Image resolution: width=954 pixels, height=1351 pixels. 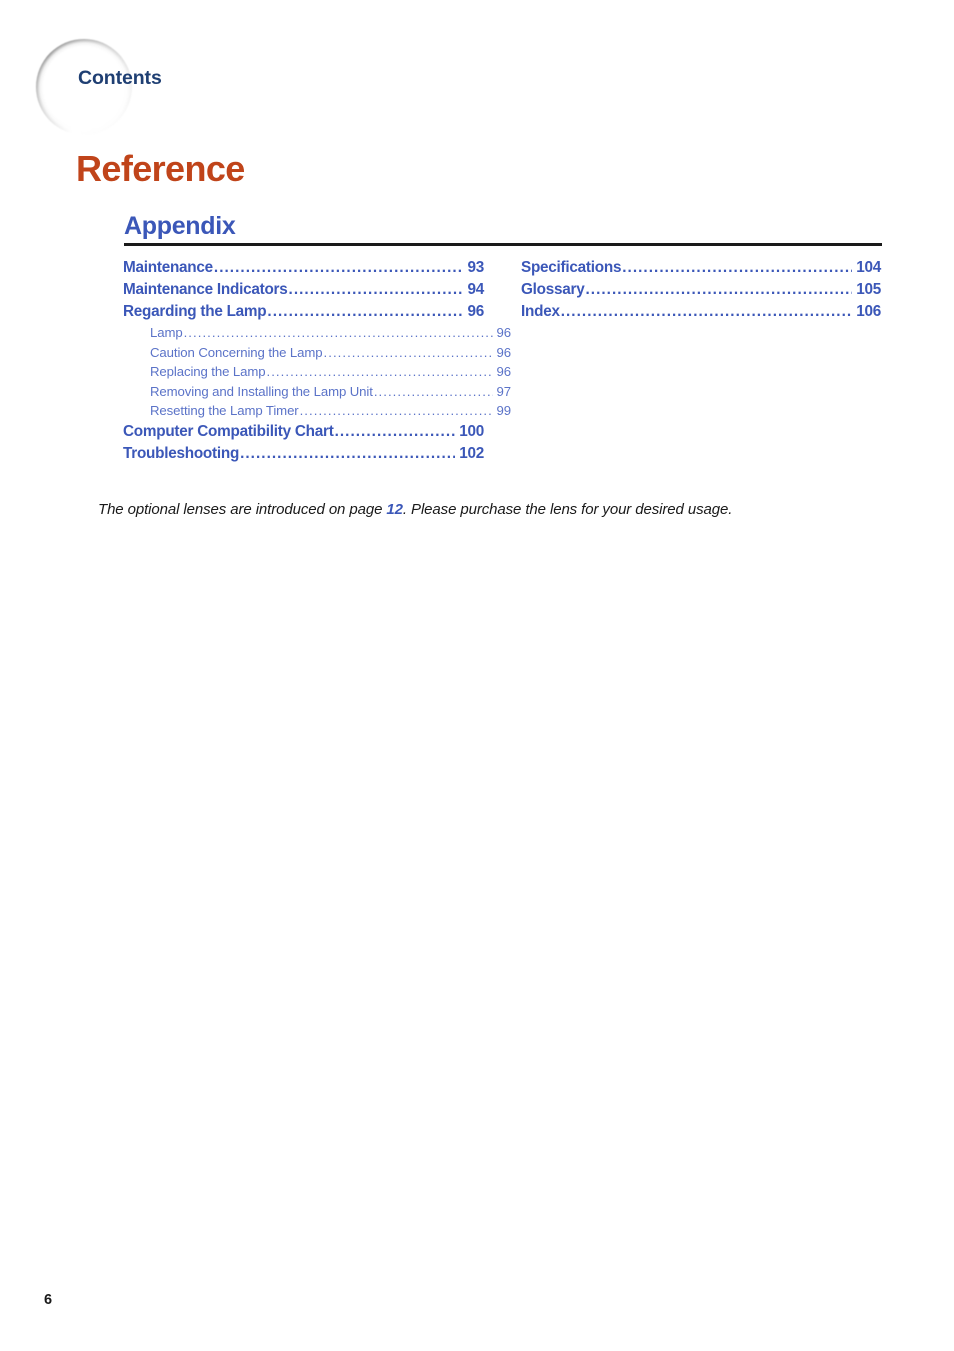 What do you see at coordinates (475, 289) in the screenshot?
I see `toc-entry-page-number: 94` at bounding box center [475, 289].